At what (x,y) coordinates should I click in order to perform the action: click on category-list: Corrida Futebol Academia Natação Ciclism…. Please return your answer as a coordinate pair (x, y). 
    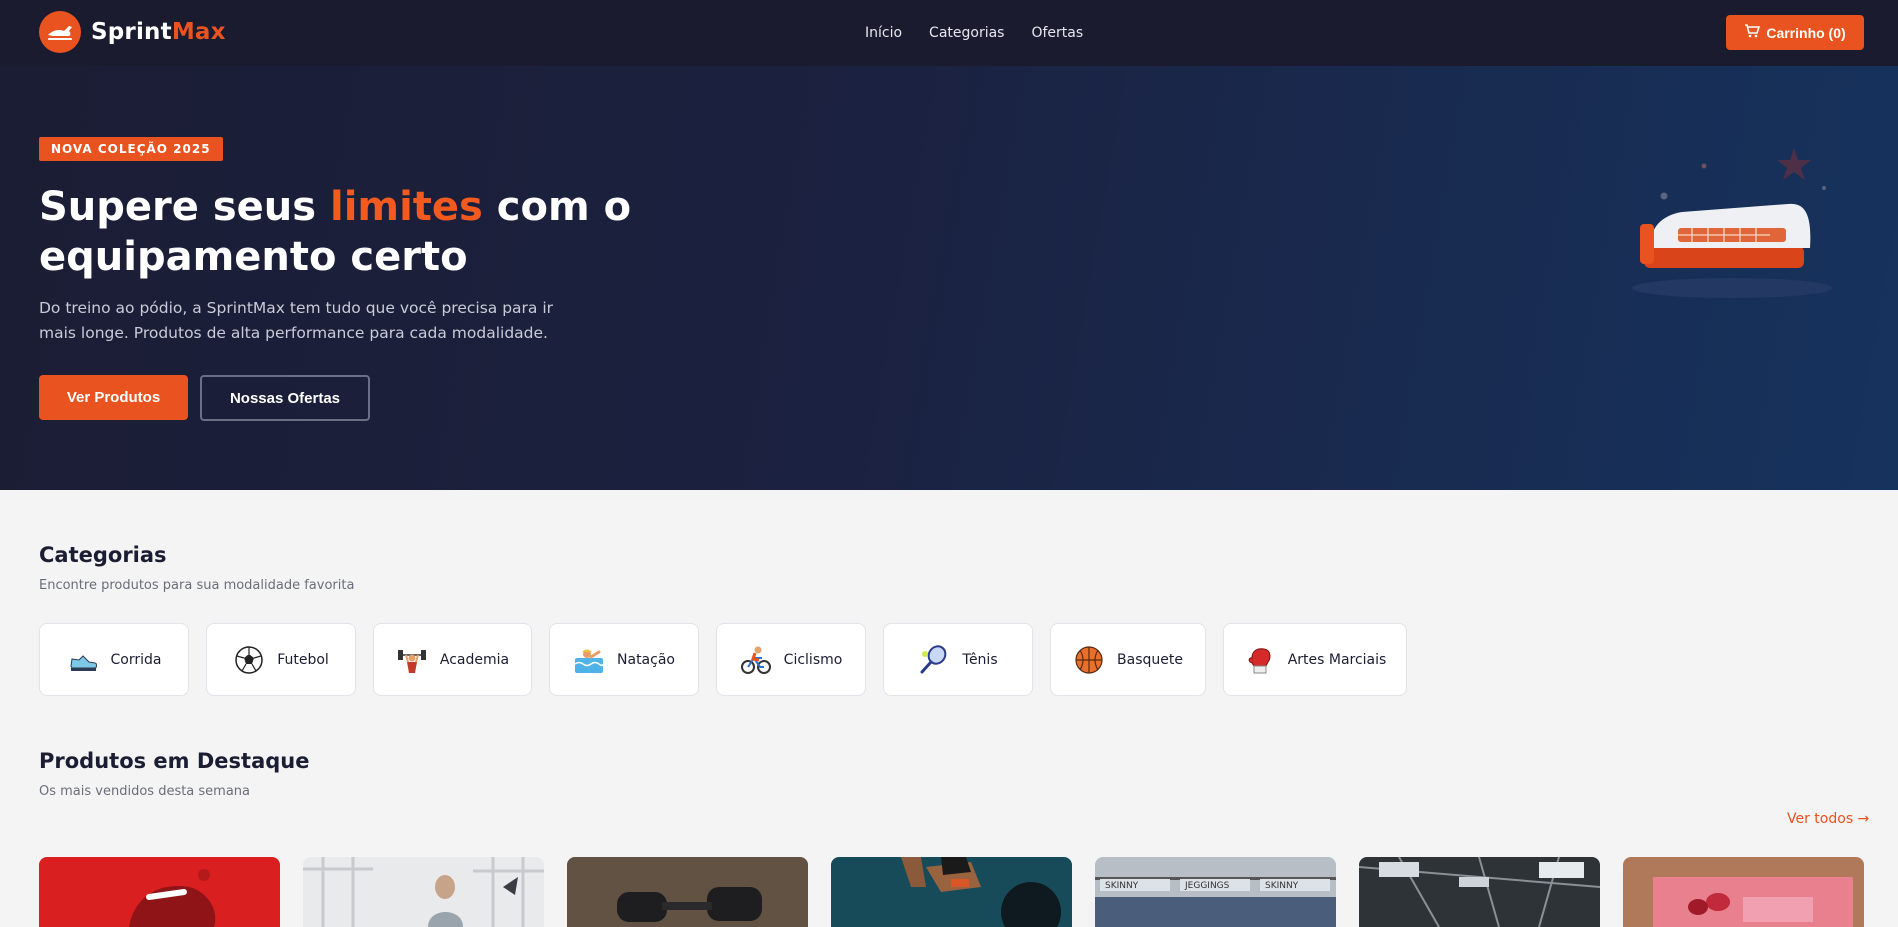
    Looking at the image, I should click on (731, 659).